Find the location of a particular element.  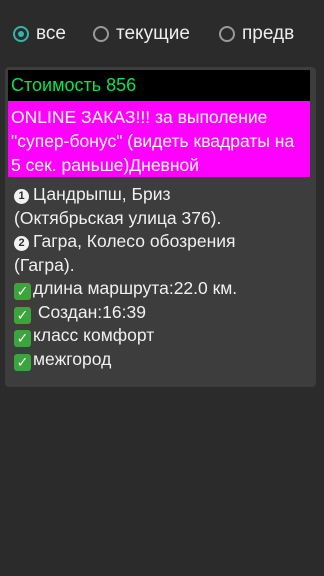

filter-all-label: все is located at coordinates (51, 33).